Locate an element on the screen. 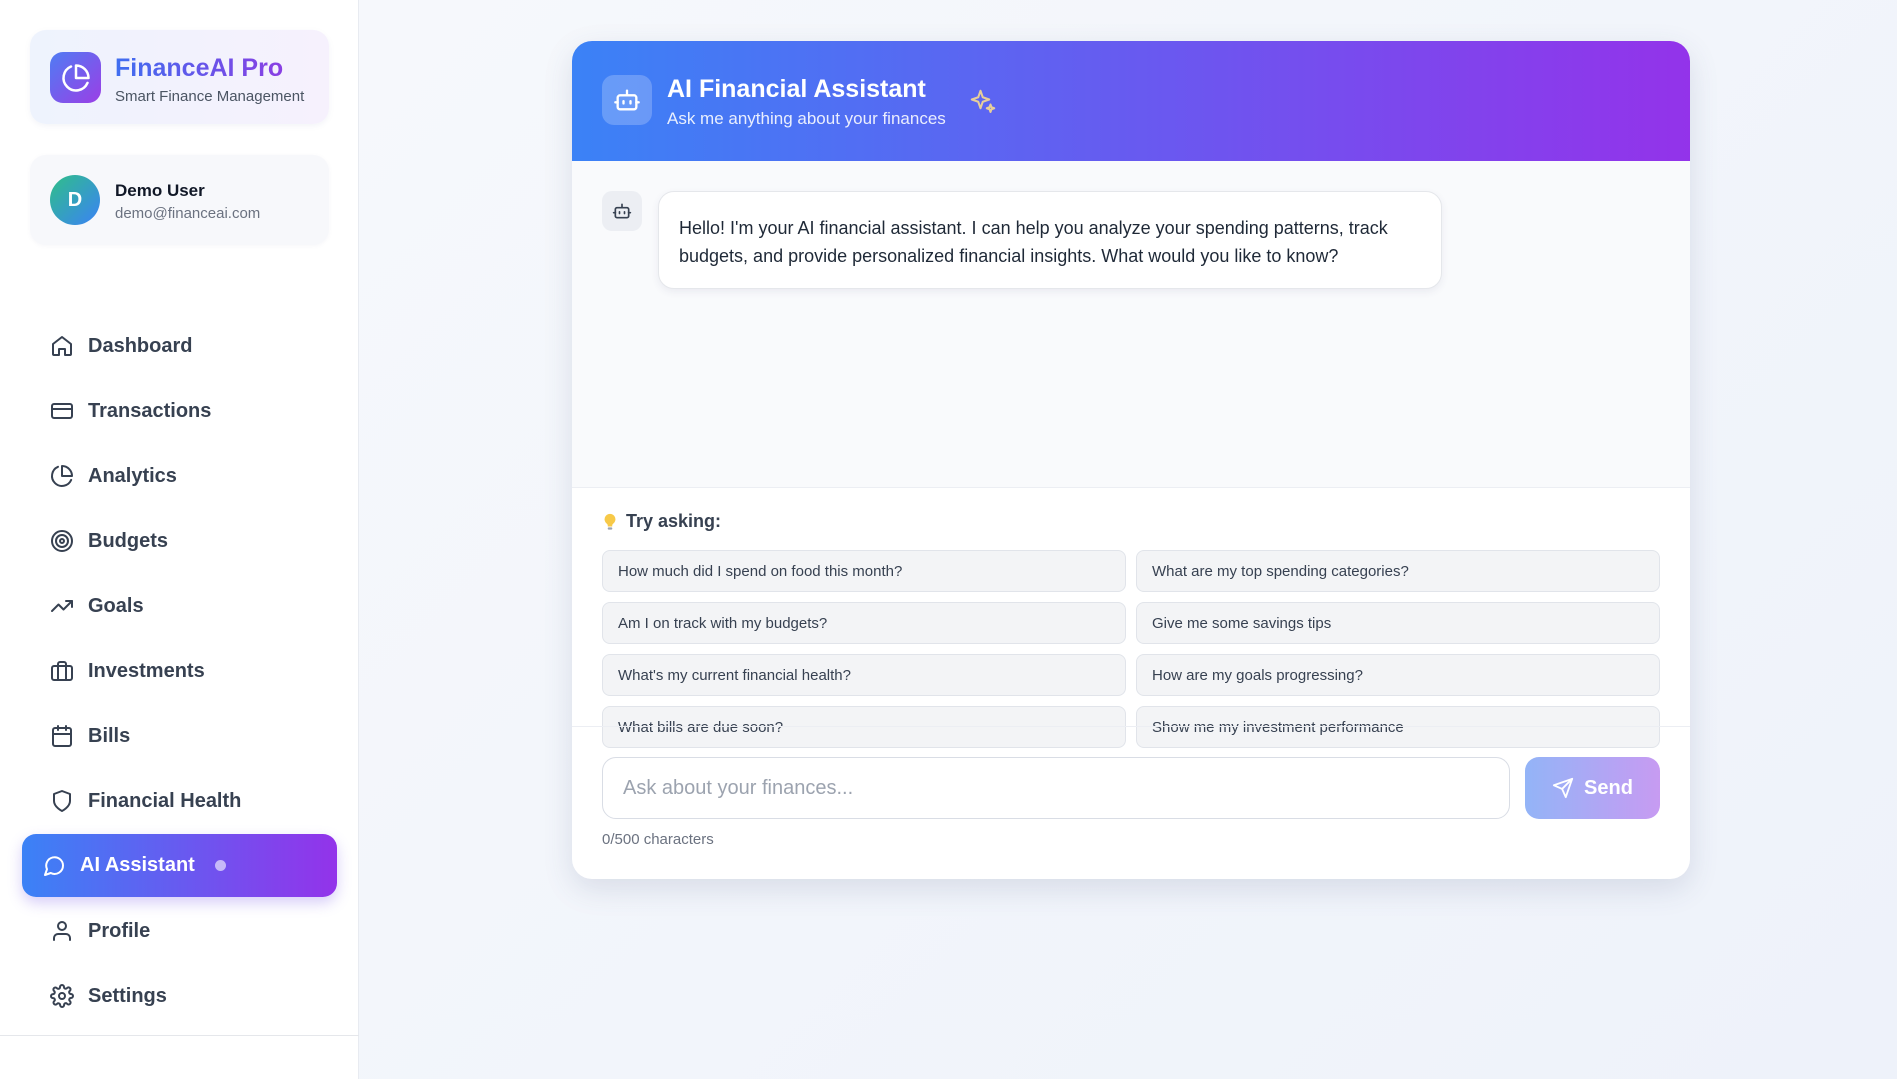 The height and width of the screenshot is (1079, 1897). sidebar-item-profile: Profile is located at coordinates (179, 931).